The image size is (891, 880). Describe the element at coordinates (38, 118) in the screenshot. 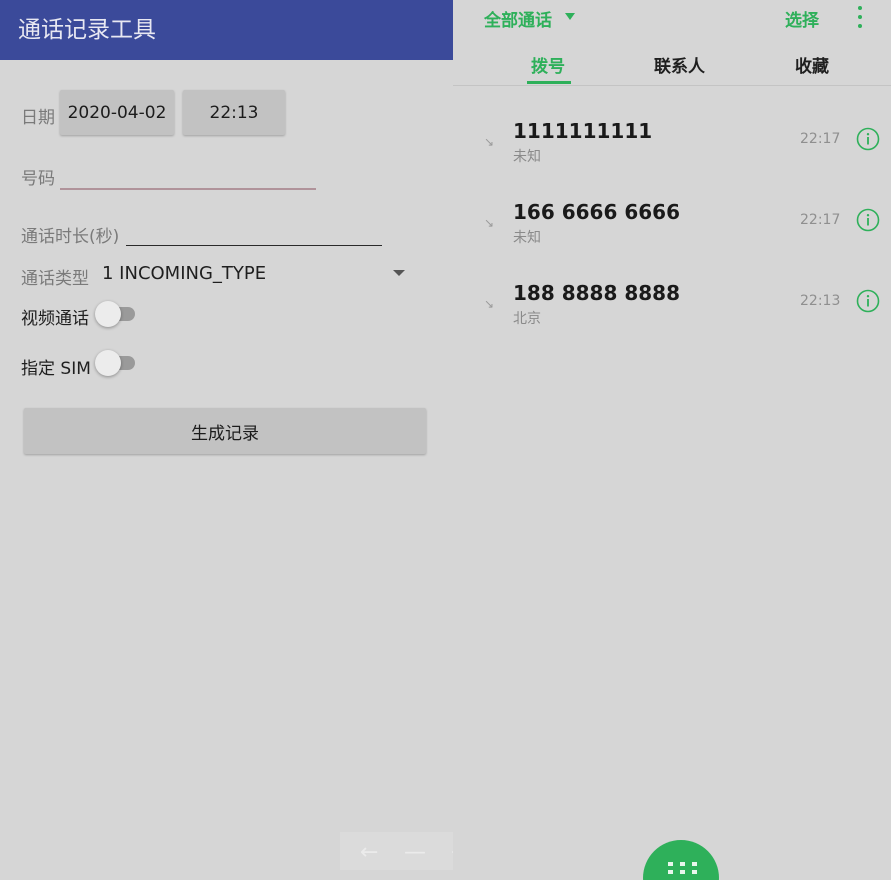

I see `date-label: 日期` at that location.